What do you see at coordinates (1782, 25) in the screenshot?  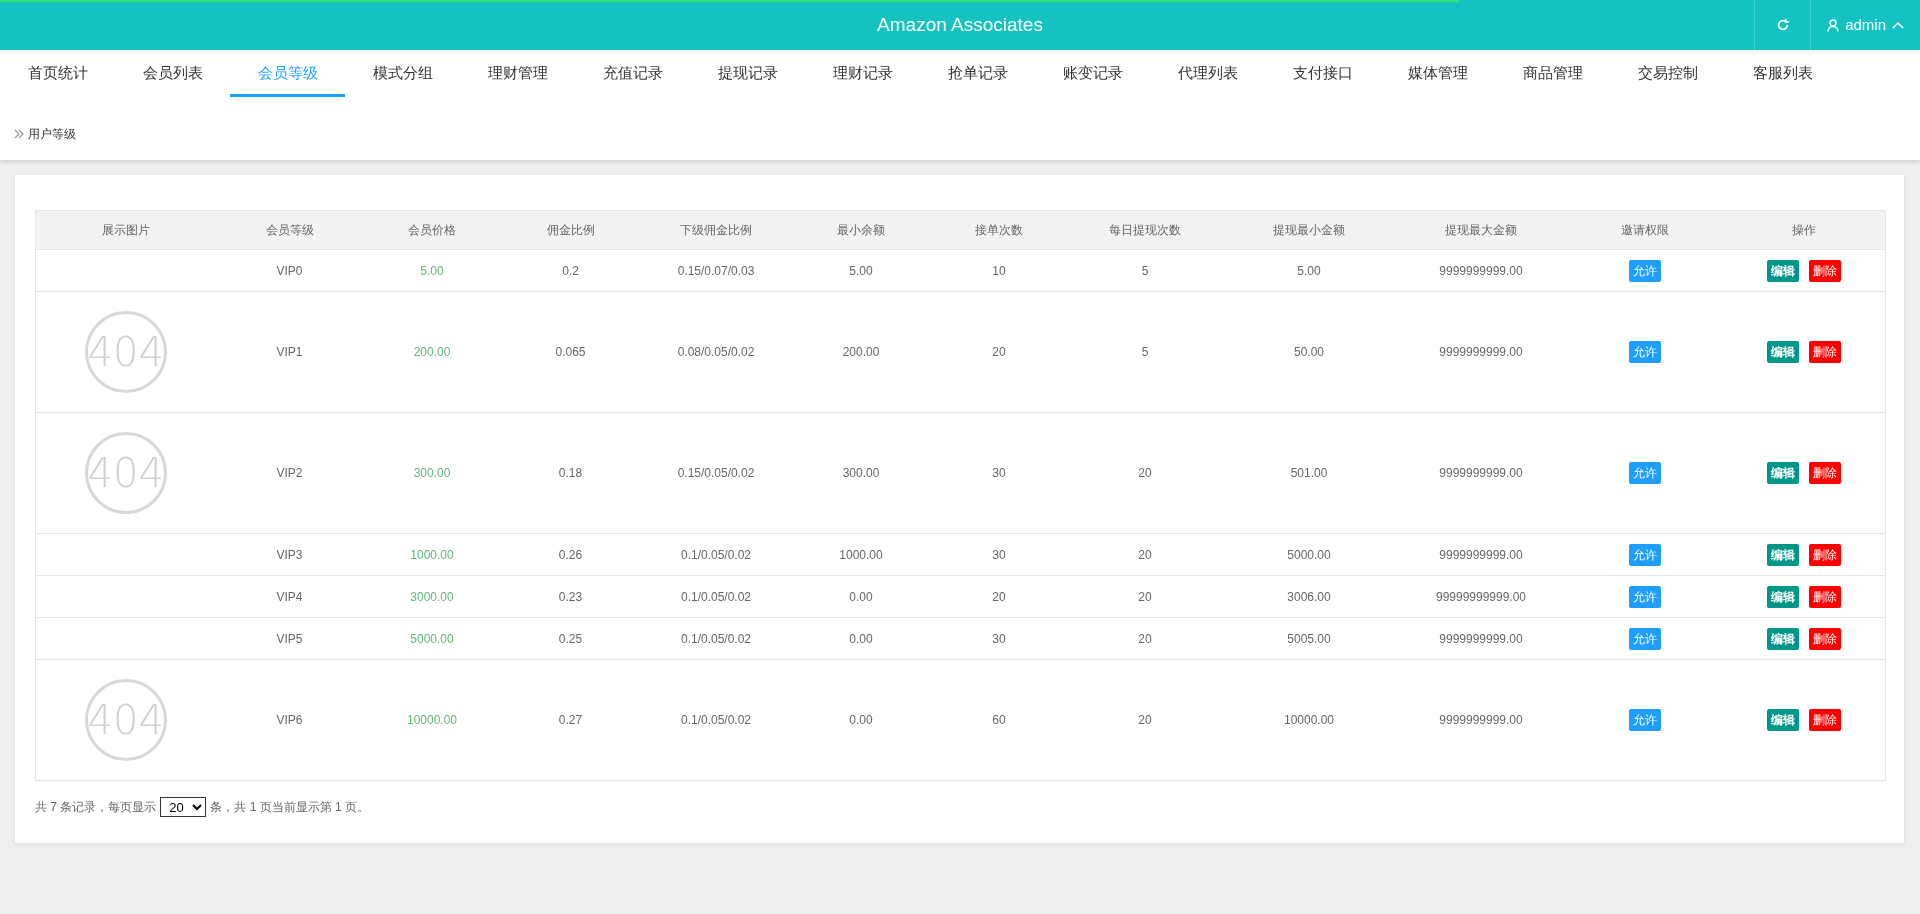 I see `refresh-icon` at bounding box center [1782, 25].